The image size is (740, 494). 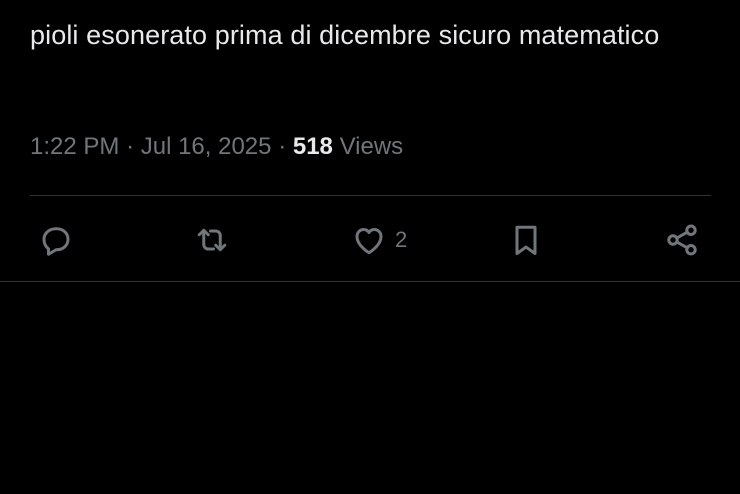 I want to click on like-count: 2, so click(x=401, y=239).